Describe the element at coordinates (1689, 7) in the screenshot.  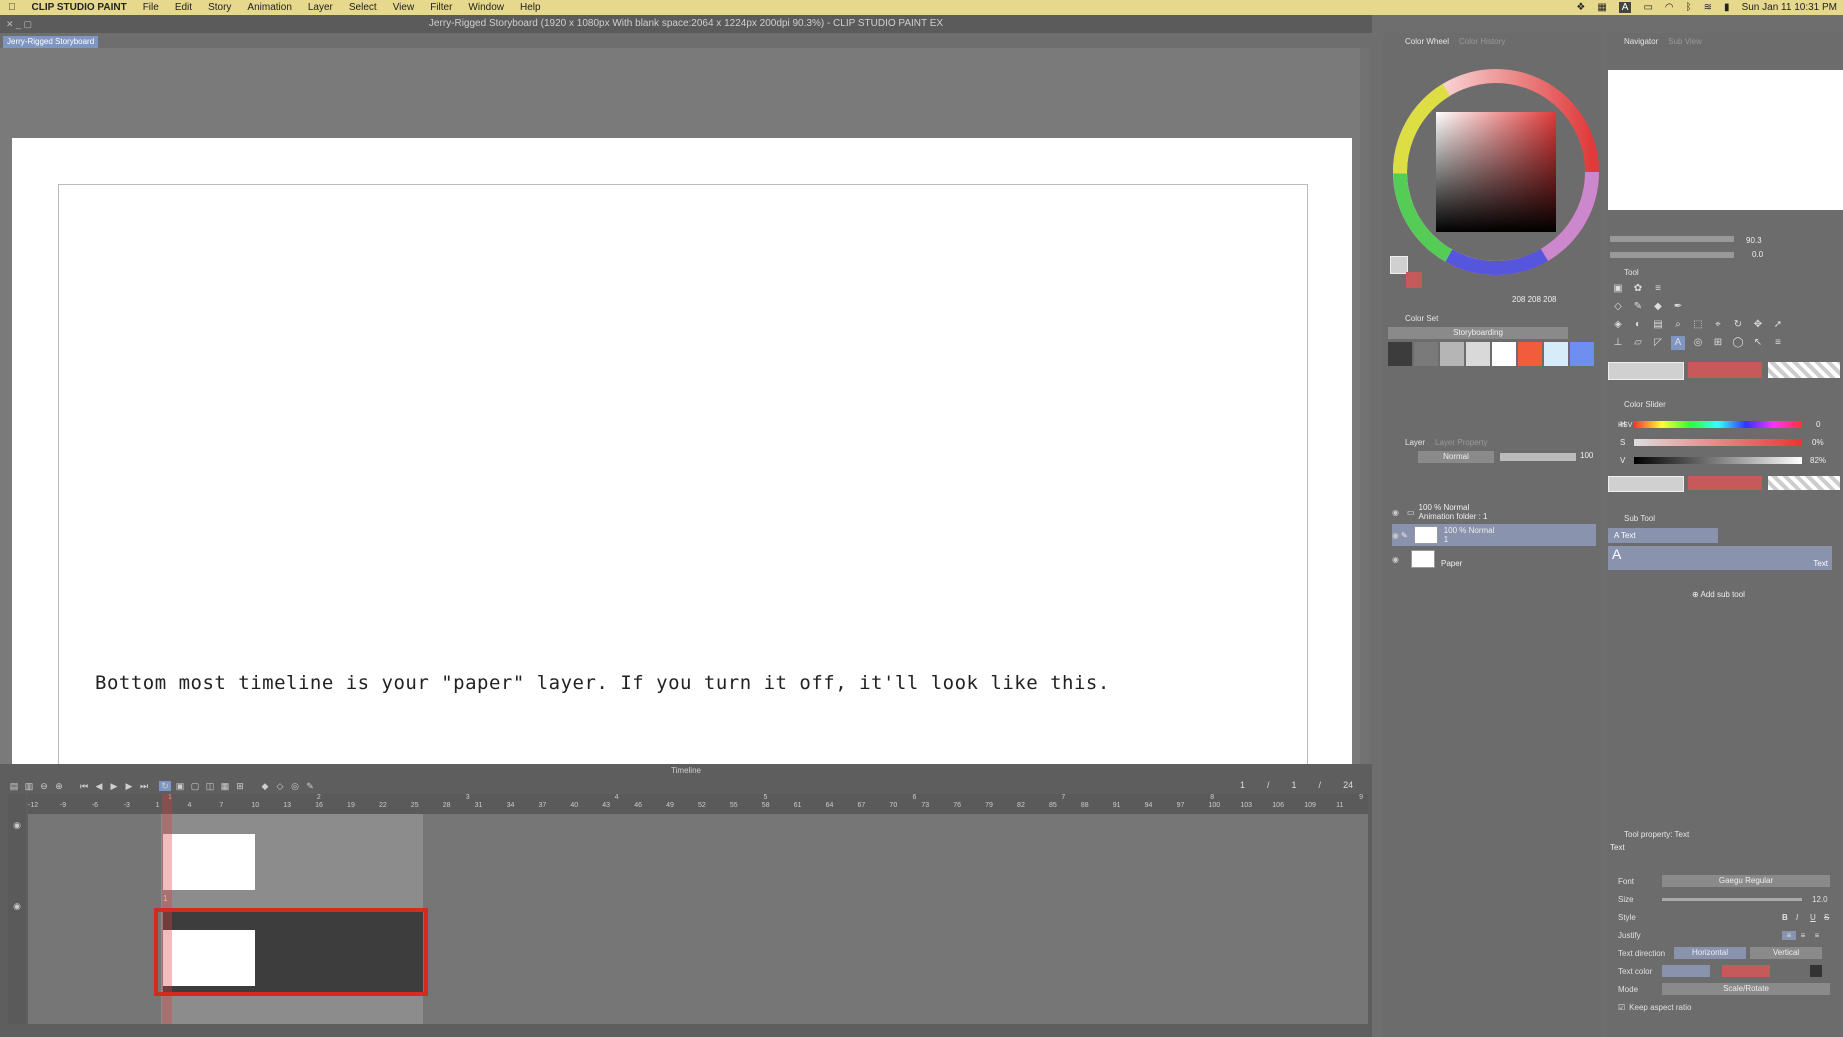
I see `bluetooth-icon: ᛒ` at that location.